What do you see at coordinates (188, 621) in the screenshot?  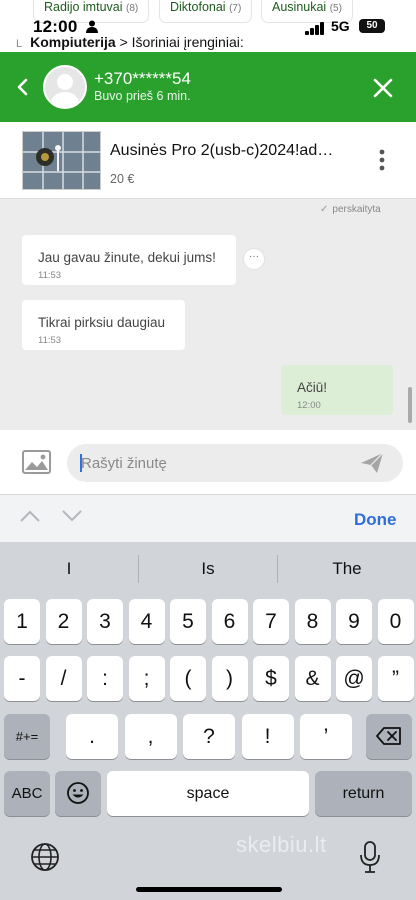 I see `number-key: 5` at bounding box center [188, 621].